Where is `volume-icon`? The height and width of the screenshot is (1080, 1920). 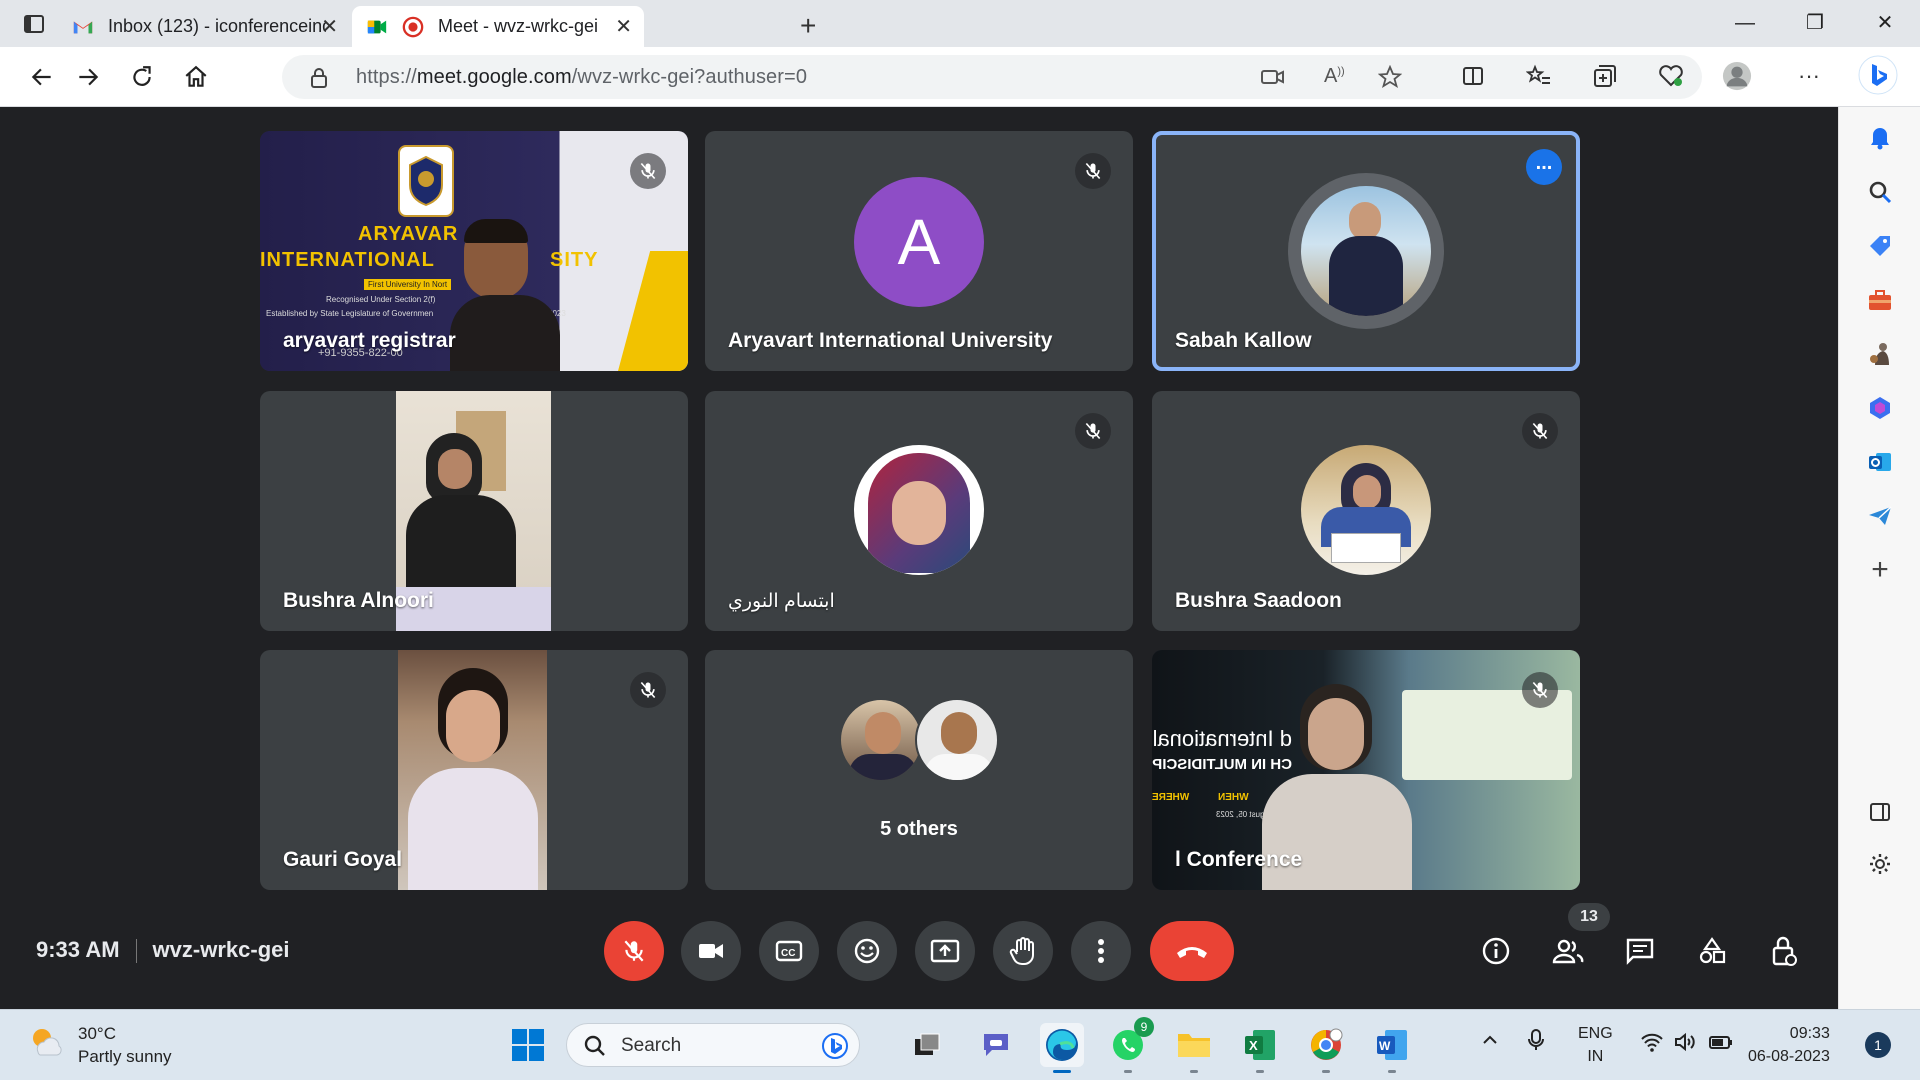 volume-icon is located at coordinates (1685, 1042).